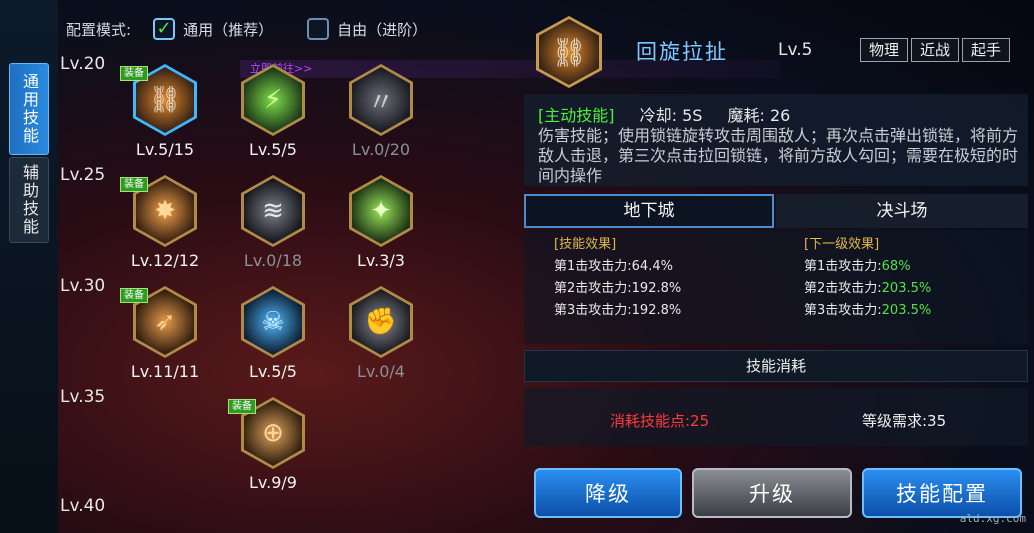 The image size is (1034, 533). Describe the element at coordinates (382, 29) in the screenshot. I see `mode-free-label: 自由（进阶）` at that location.